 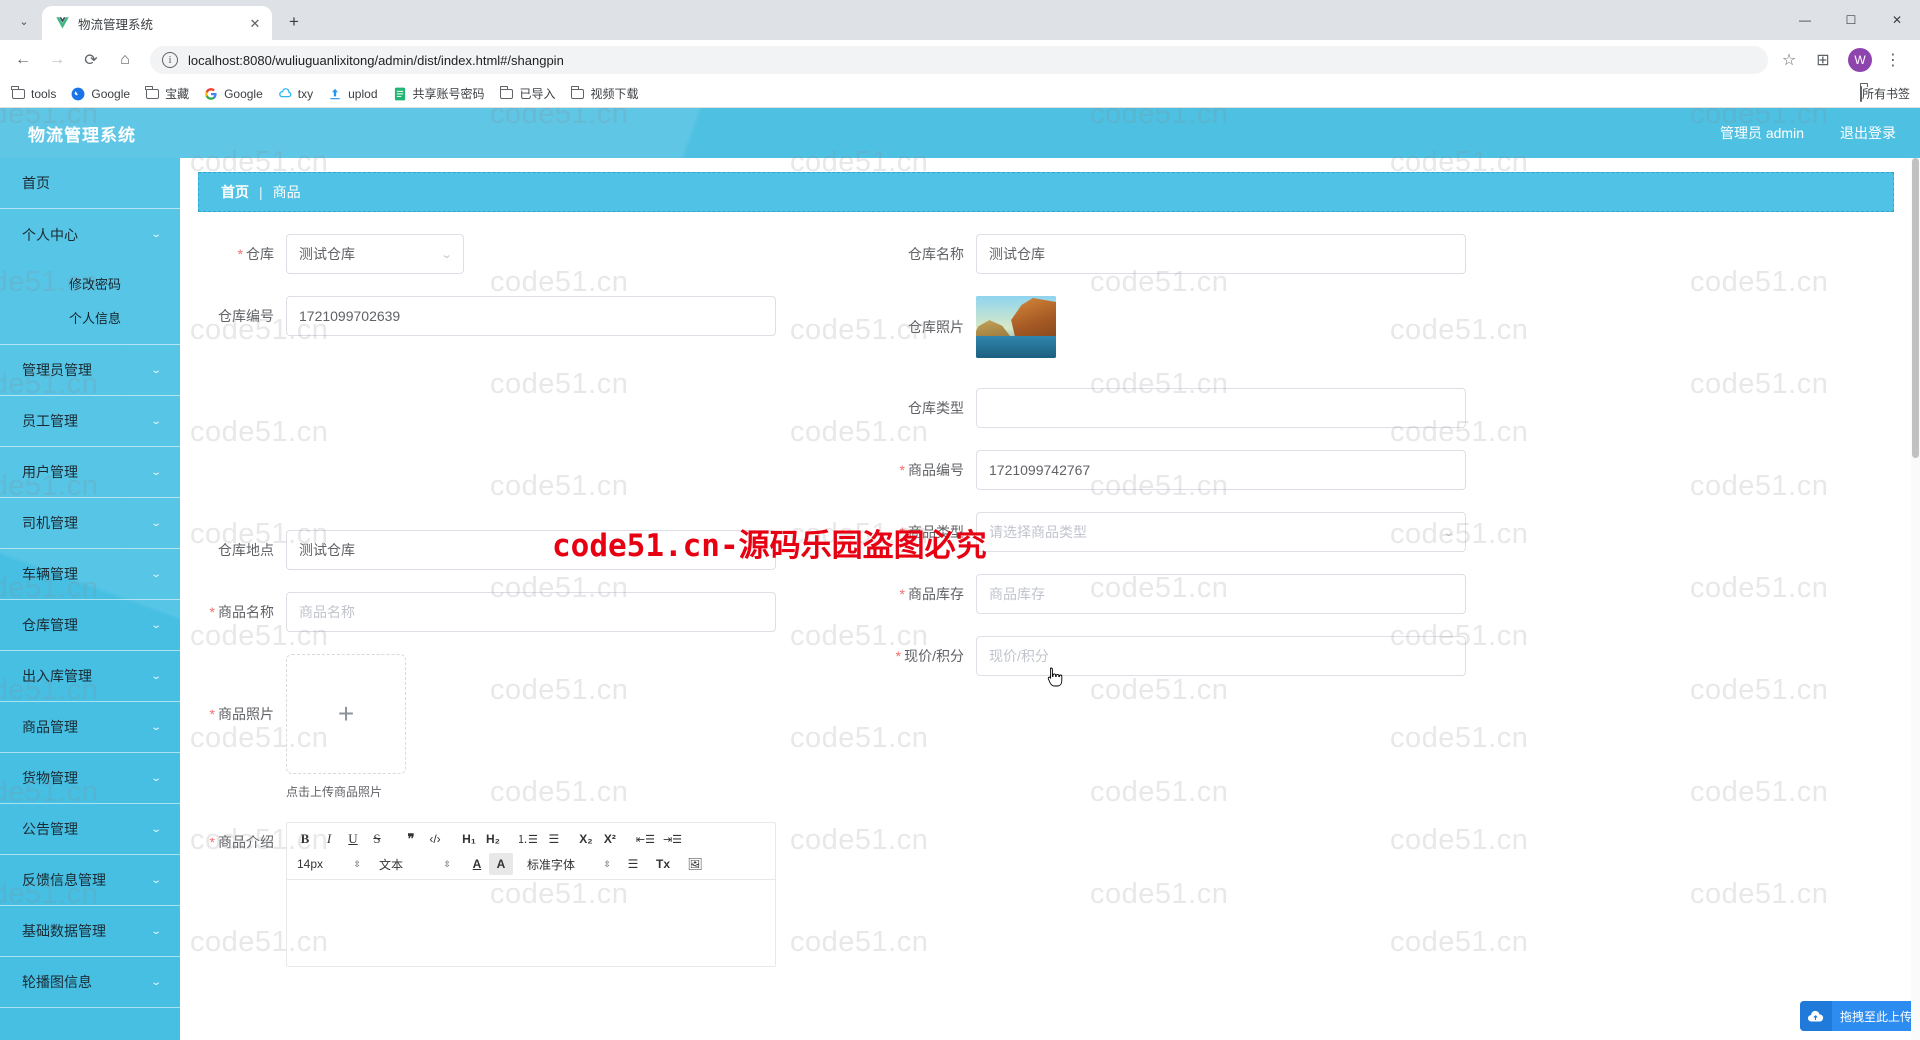 What do you see at coordinates (346, 714) in the screenshot?
I see `product-photo-upload-button: +` at bounding box center [346, 714].